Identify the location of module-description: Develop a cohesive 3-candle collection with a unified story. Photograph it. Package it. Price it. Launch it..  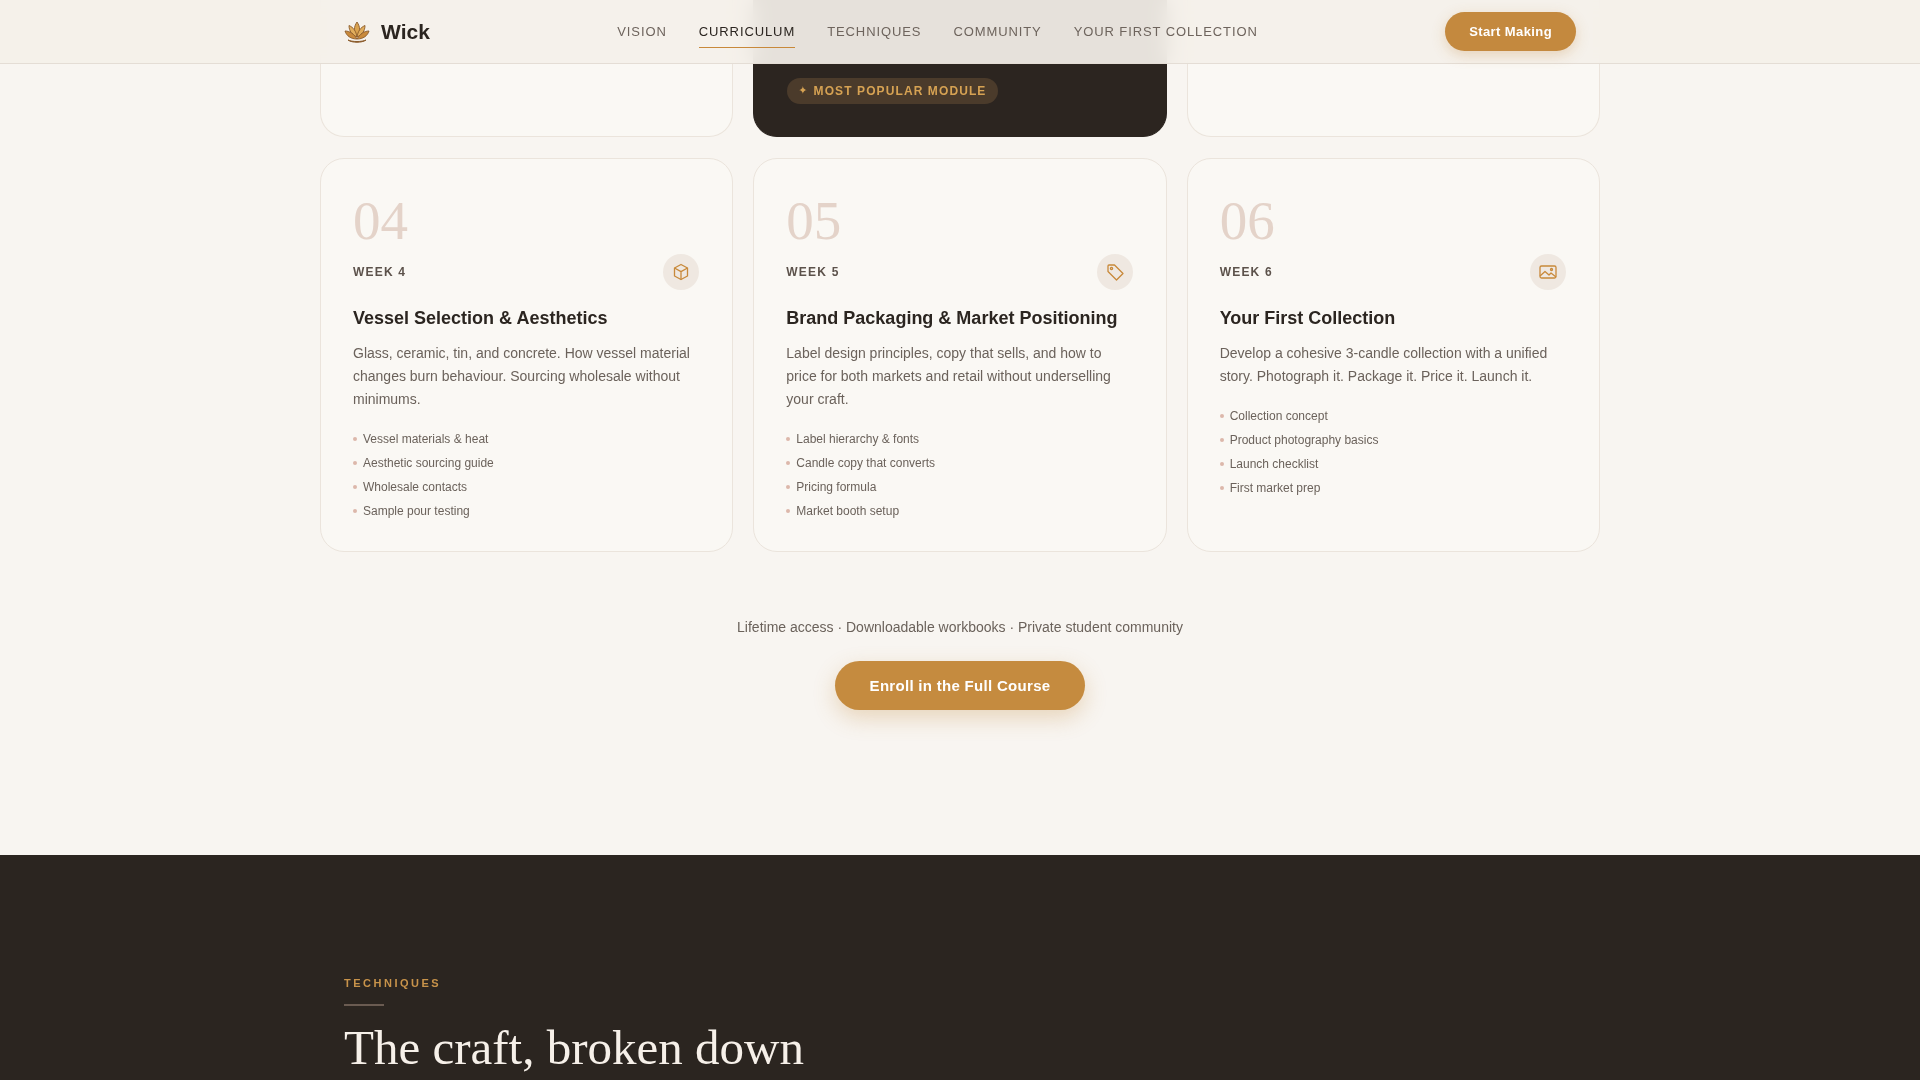
(1384, 365).